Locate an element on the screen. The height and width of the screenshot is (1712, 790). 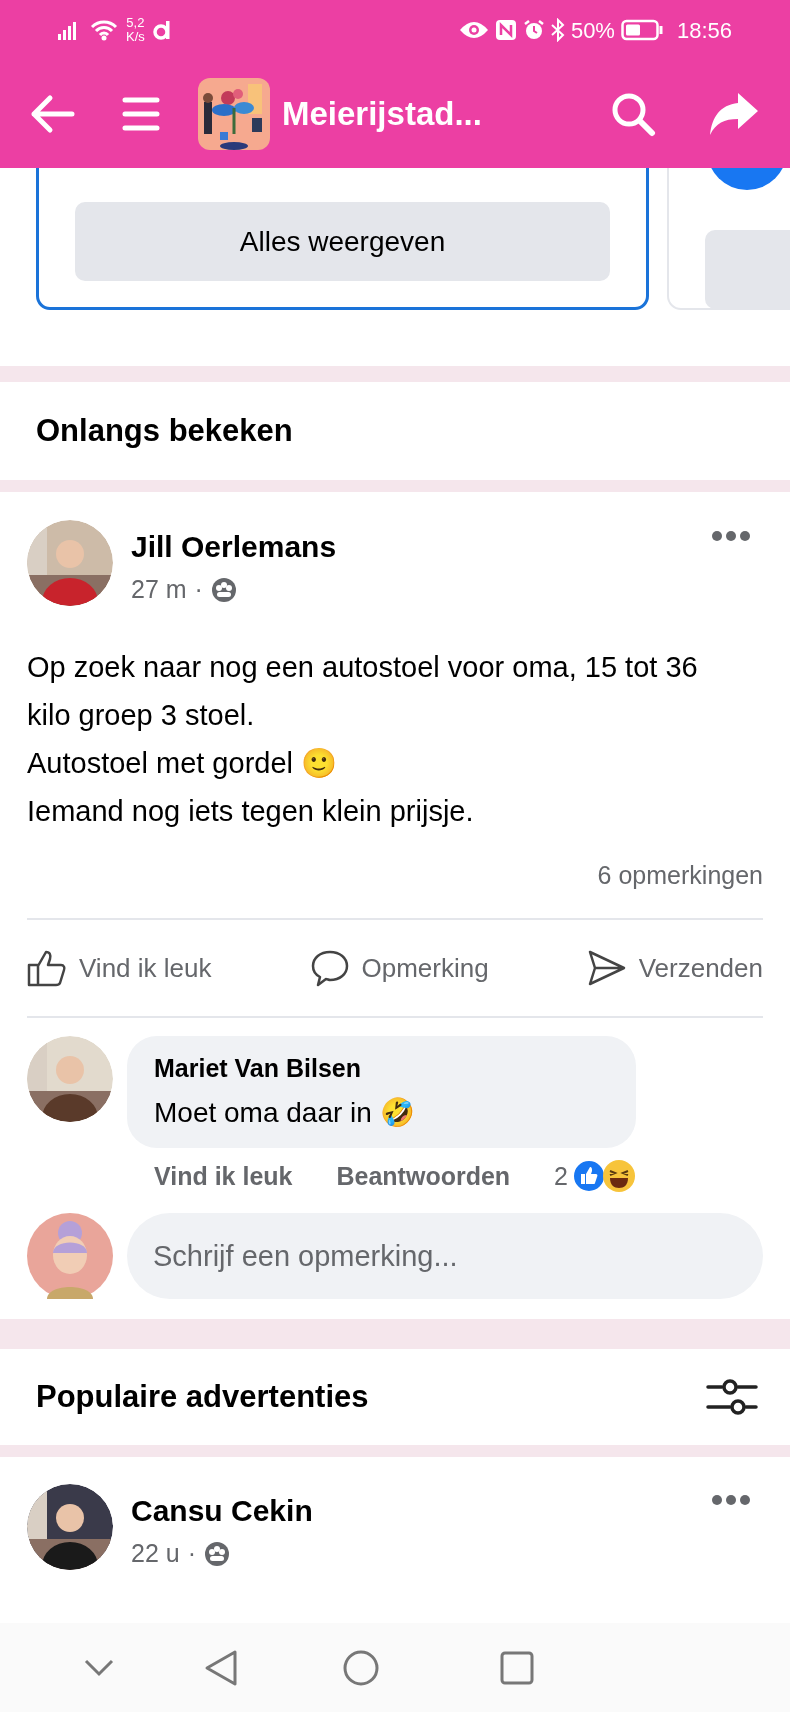
back-nav-icon is located at coordinates (221, 1667).